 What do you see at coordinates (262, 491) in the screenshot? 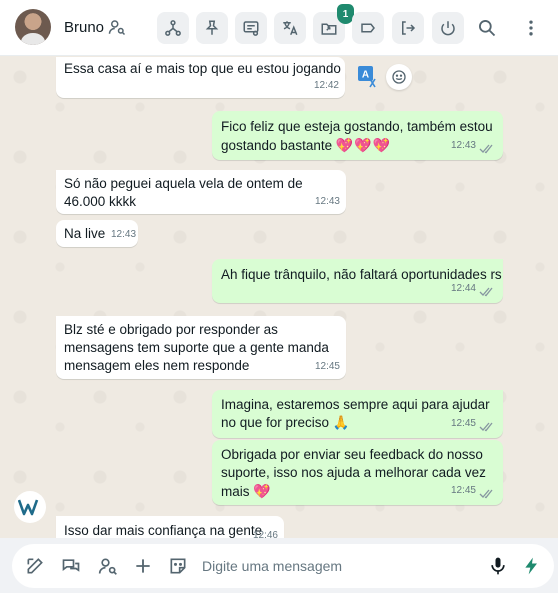
I see `heart-emoji: 💖` at bounding box center [262, 491].